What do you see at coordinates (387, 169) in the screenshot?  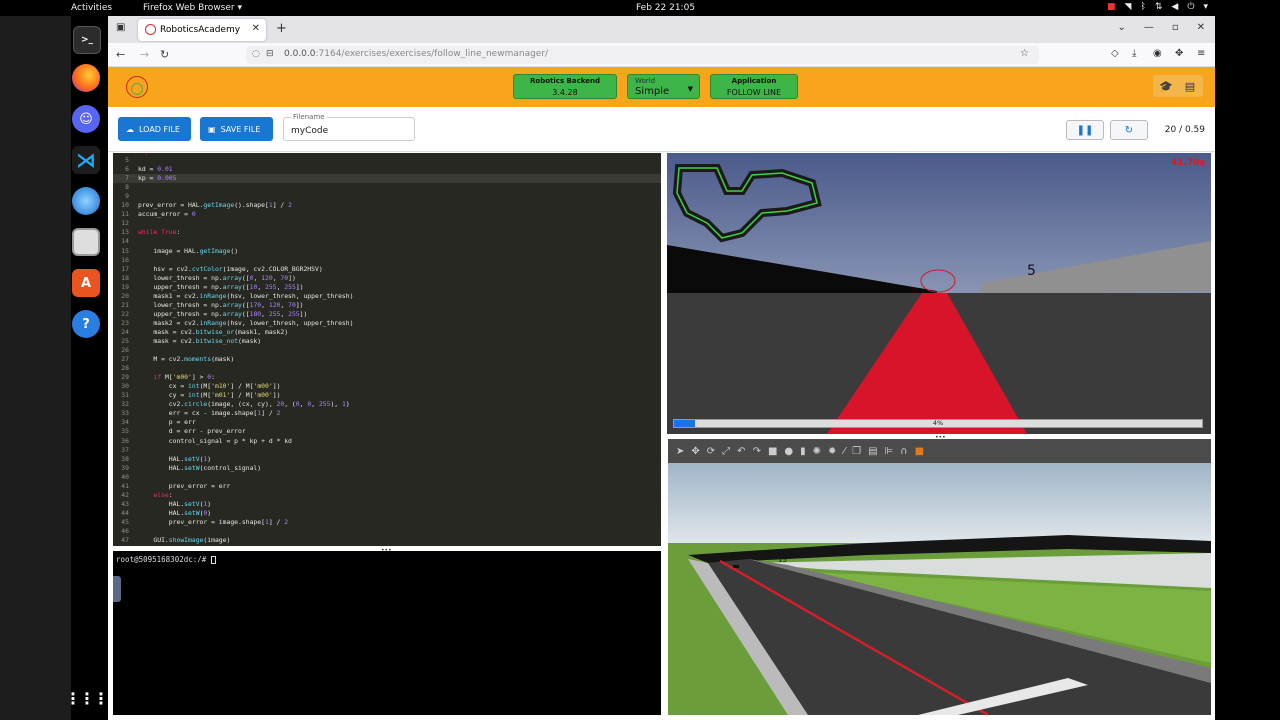 I see `code-line: 6 kd = 0.01` at bounding box center [387, 169].